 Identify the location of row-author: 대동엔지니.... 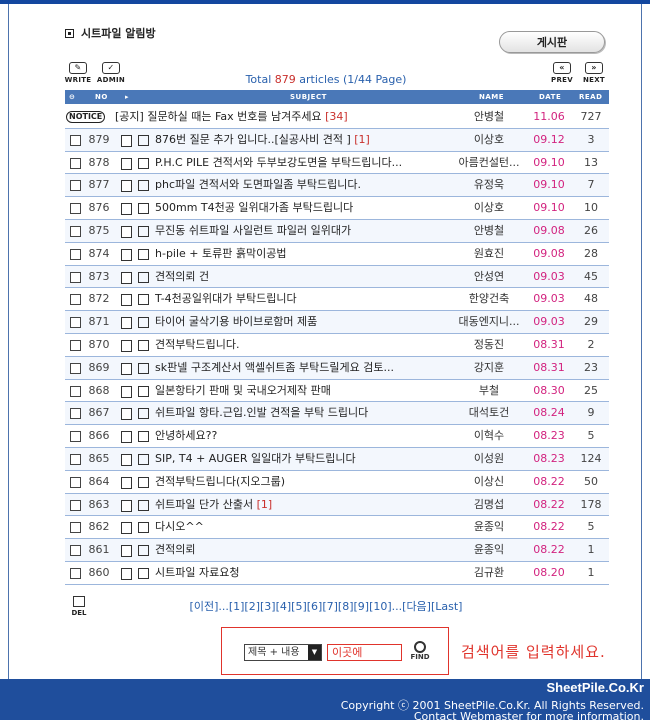
(489, 322).